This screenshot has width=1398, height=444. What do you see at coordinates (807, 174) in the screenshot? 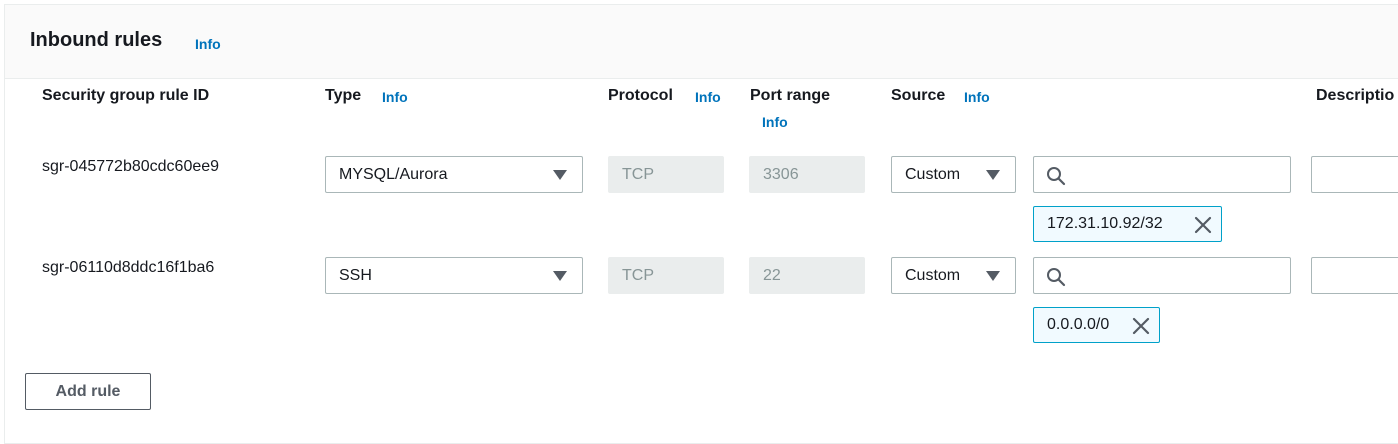
I see `port-range-field: 3306` at bounding box center [807, 174].